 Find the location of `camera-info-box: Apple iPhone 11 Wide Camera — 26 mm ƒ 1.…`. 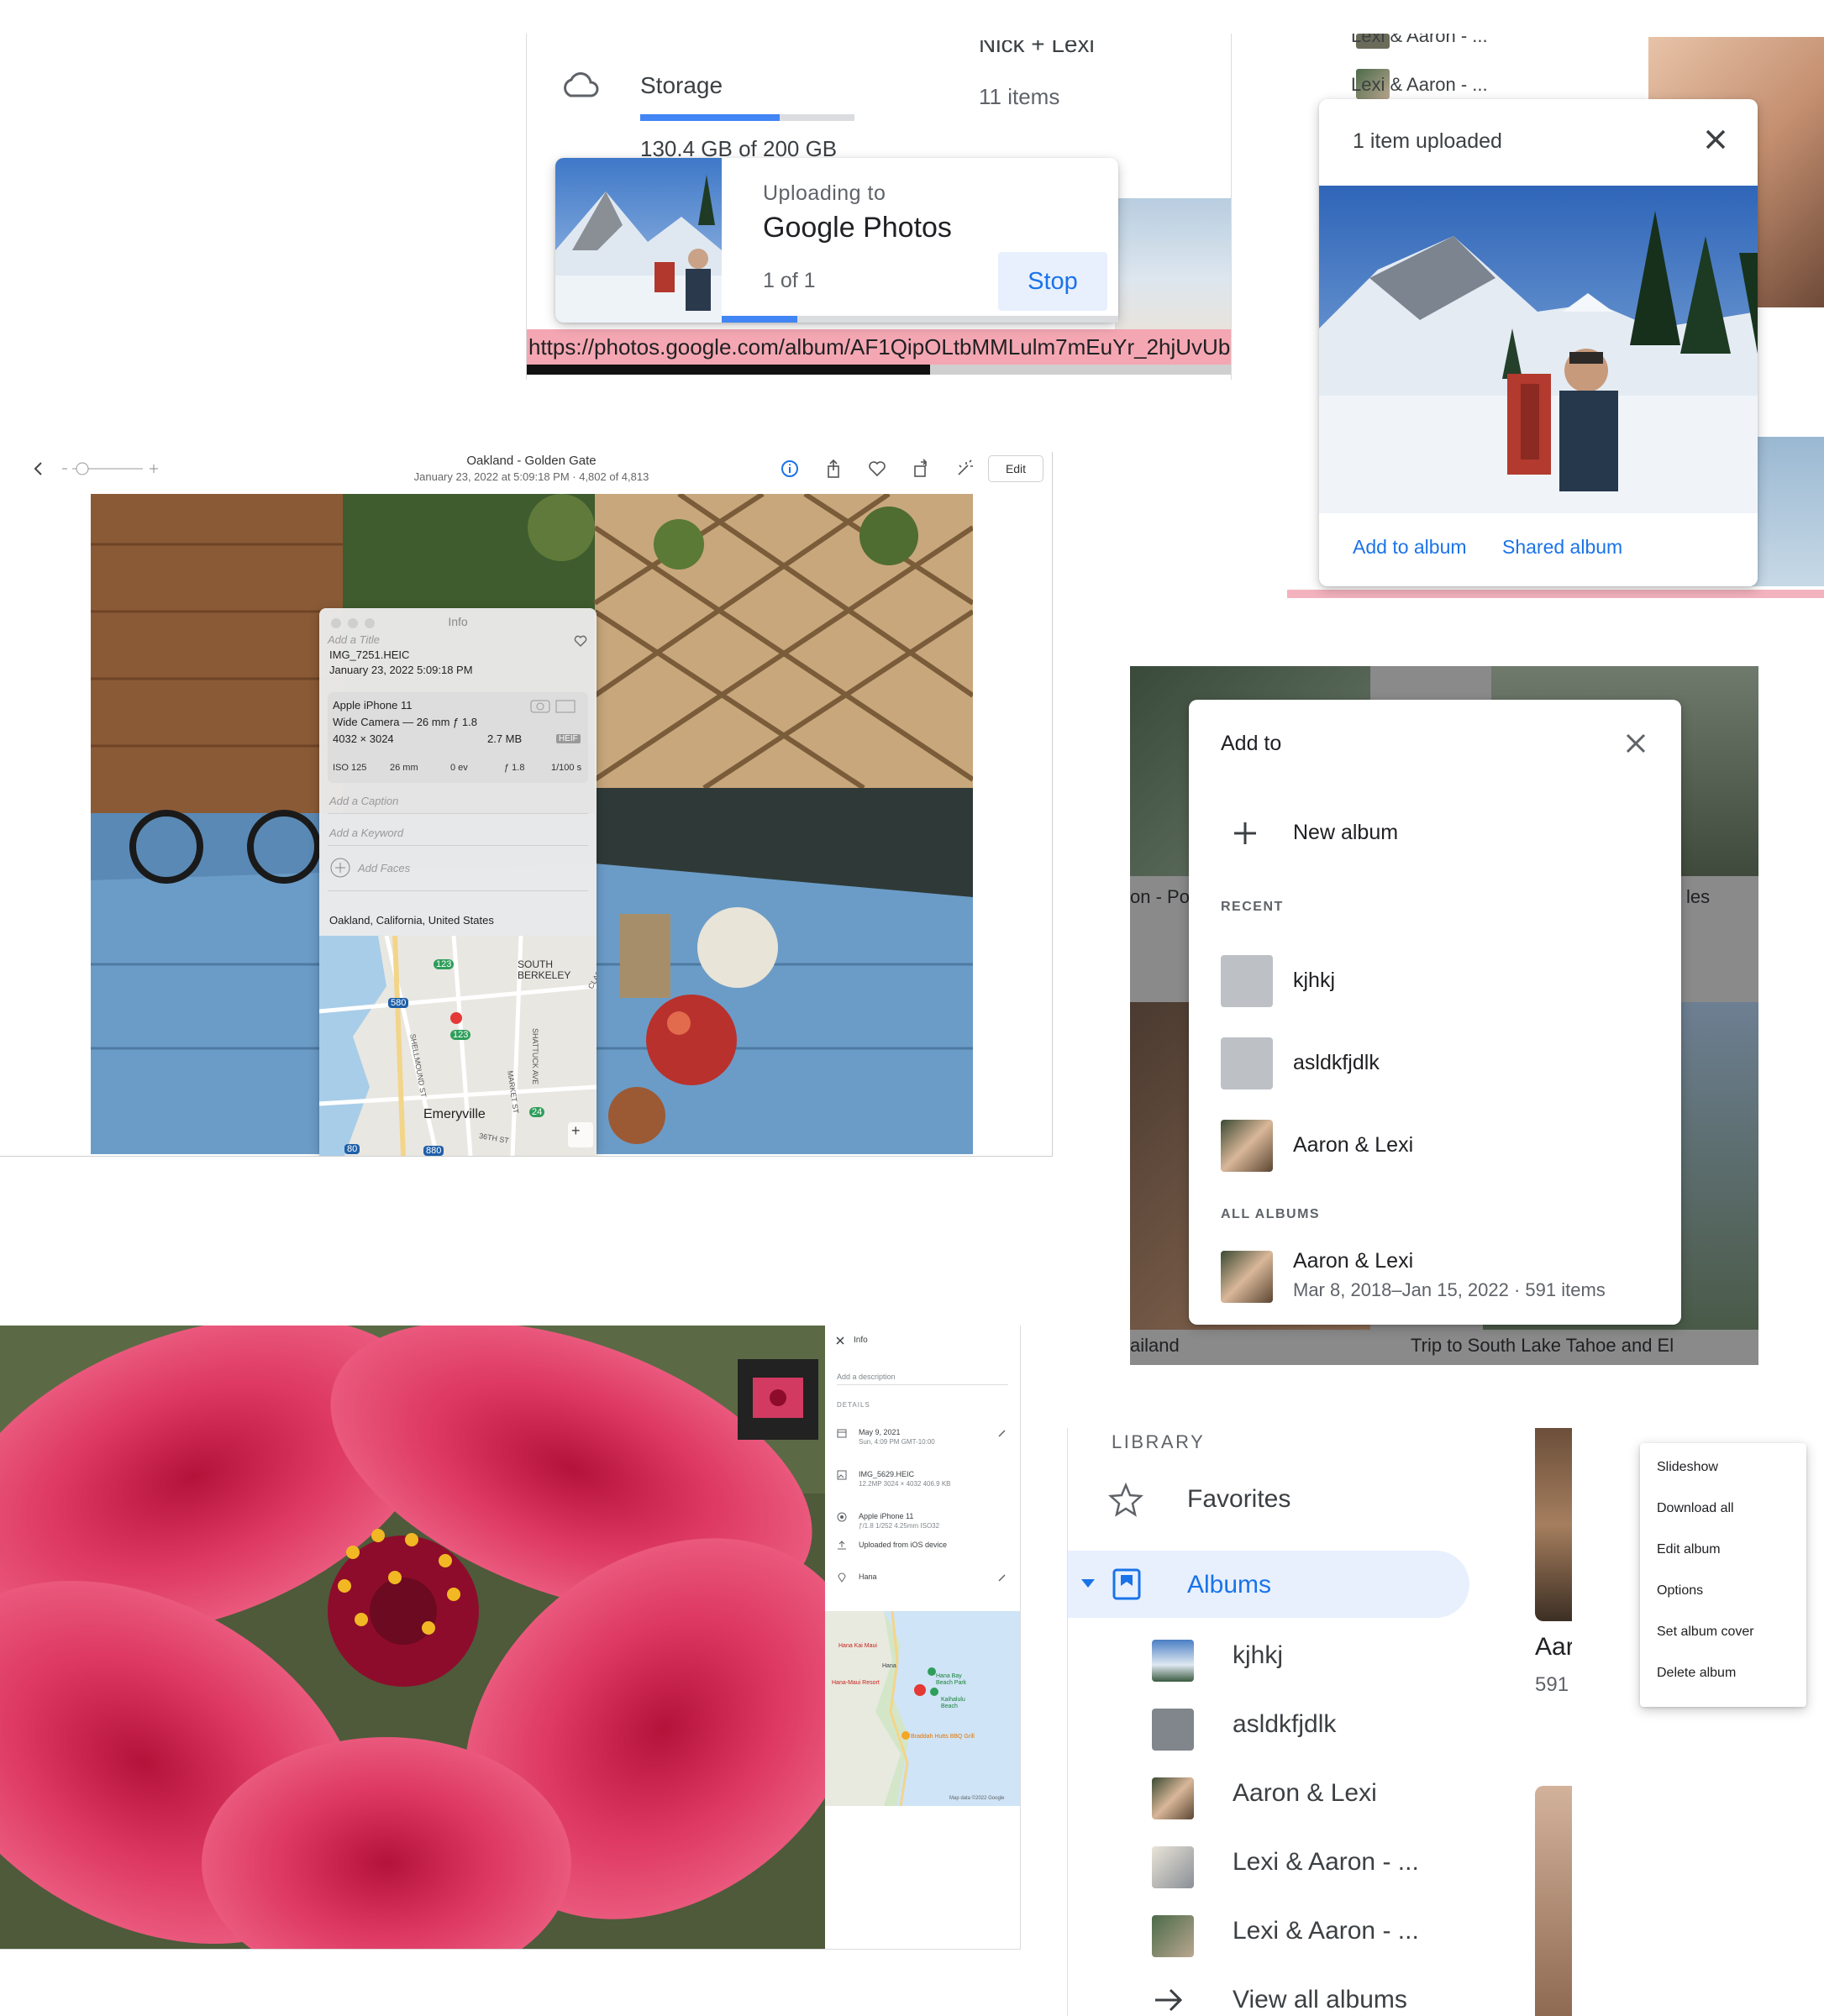

camera-info-box: Apple iPhone 11 Wide Camera — 26 mm ƒ 1.… is located at coordinates (458, 737).